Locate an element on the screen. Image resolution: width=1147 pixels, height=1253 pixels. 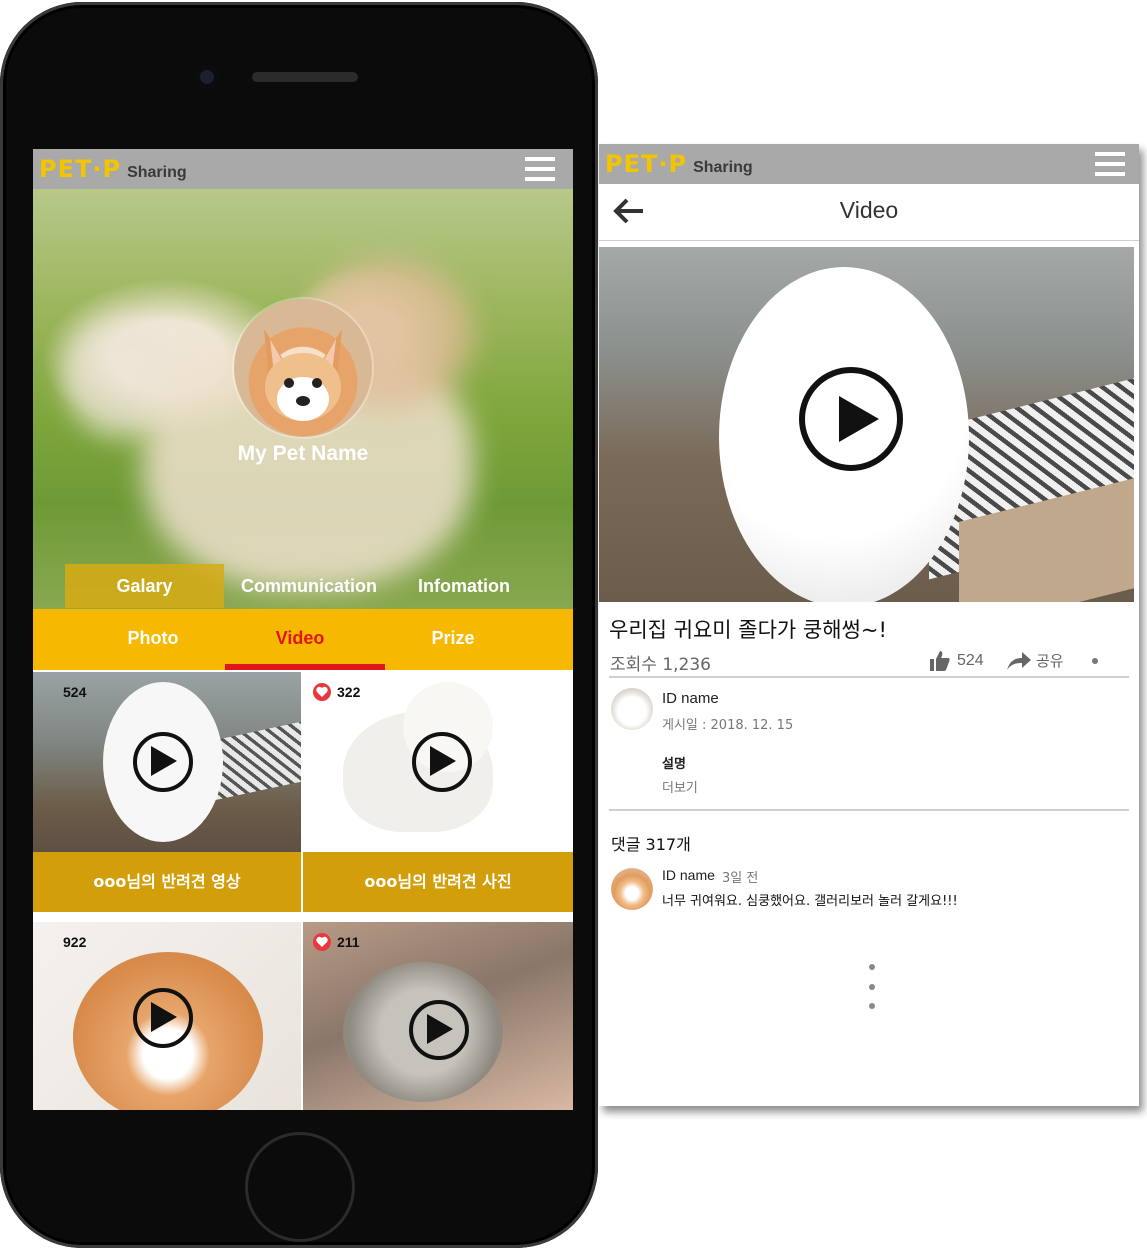
share-label: 공유 is located at coordinates (1050, 661).